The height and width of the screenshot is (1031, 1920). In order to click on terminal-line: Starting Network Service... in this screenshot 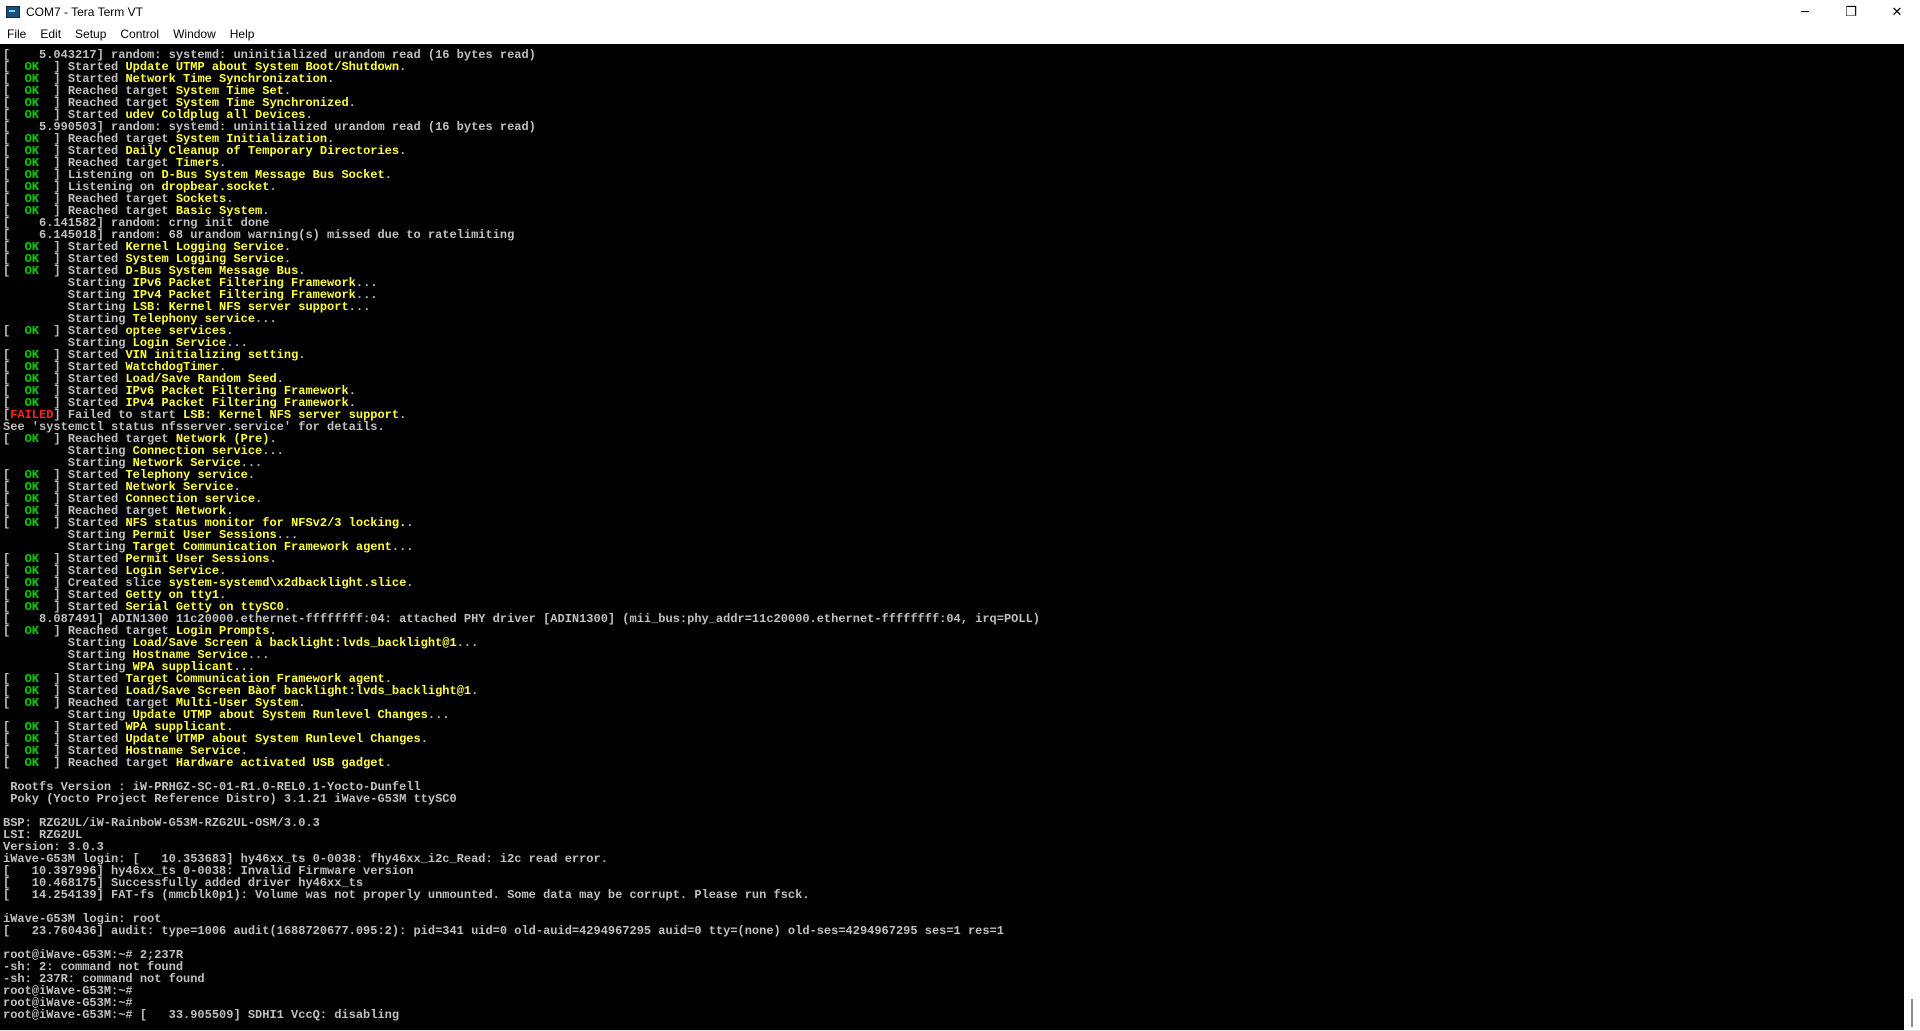, I will do `click(953, 463)`.